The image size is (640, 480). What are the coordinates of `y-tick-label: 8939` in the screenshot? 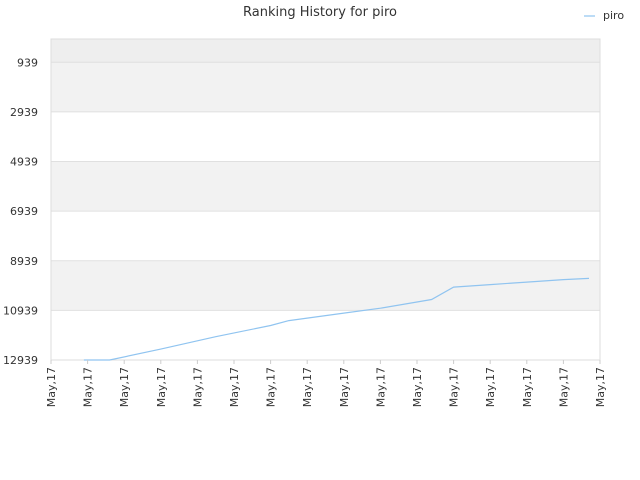 It's located at (24, 261).